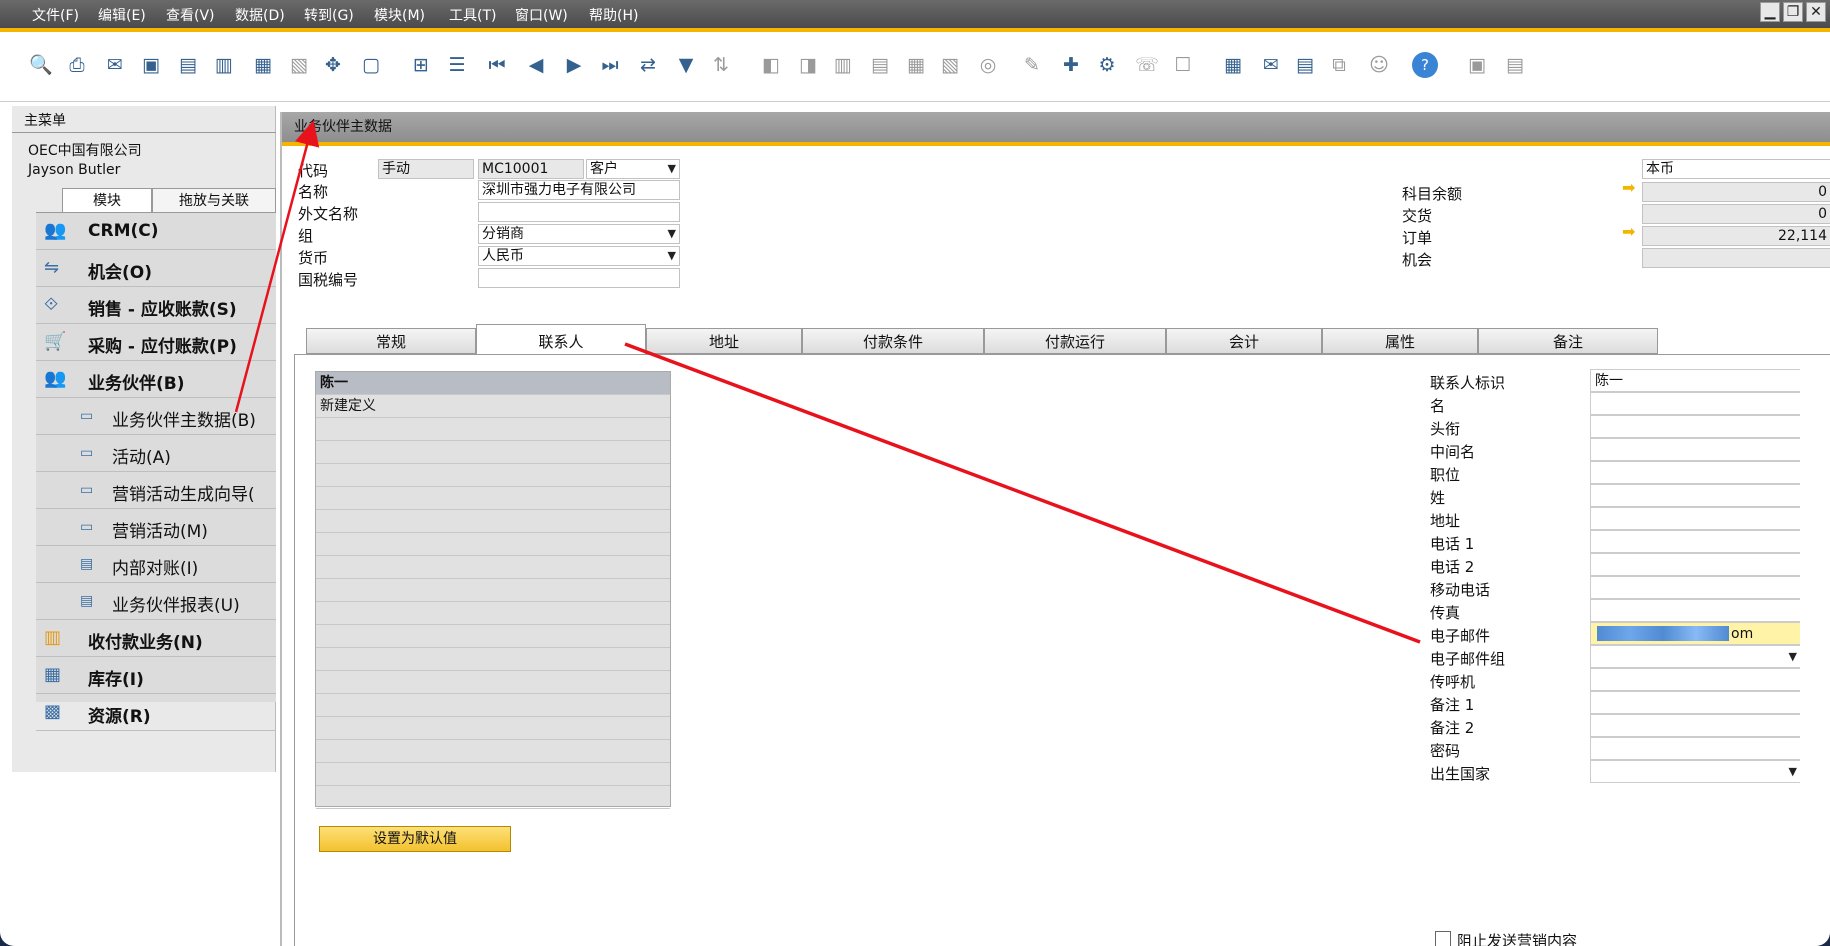  Describe the element at coordinates (1271, 65) in the screenshot. I see `mail-icon: ✉` at that location.